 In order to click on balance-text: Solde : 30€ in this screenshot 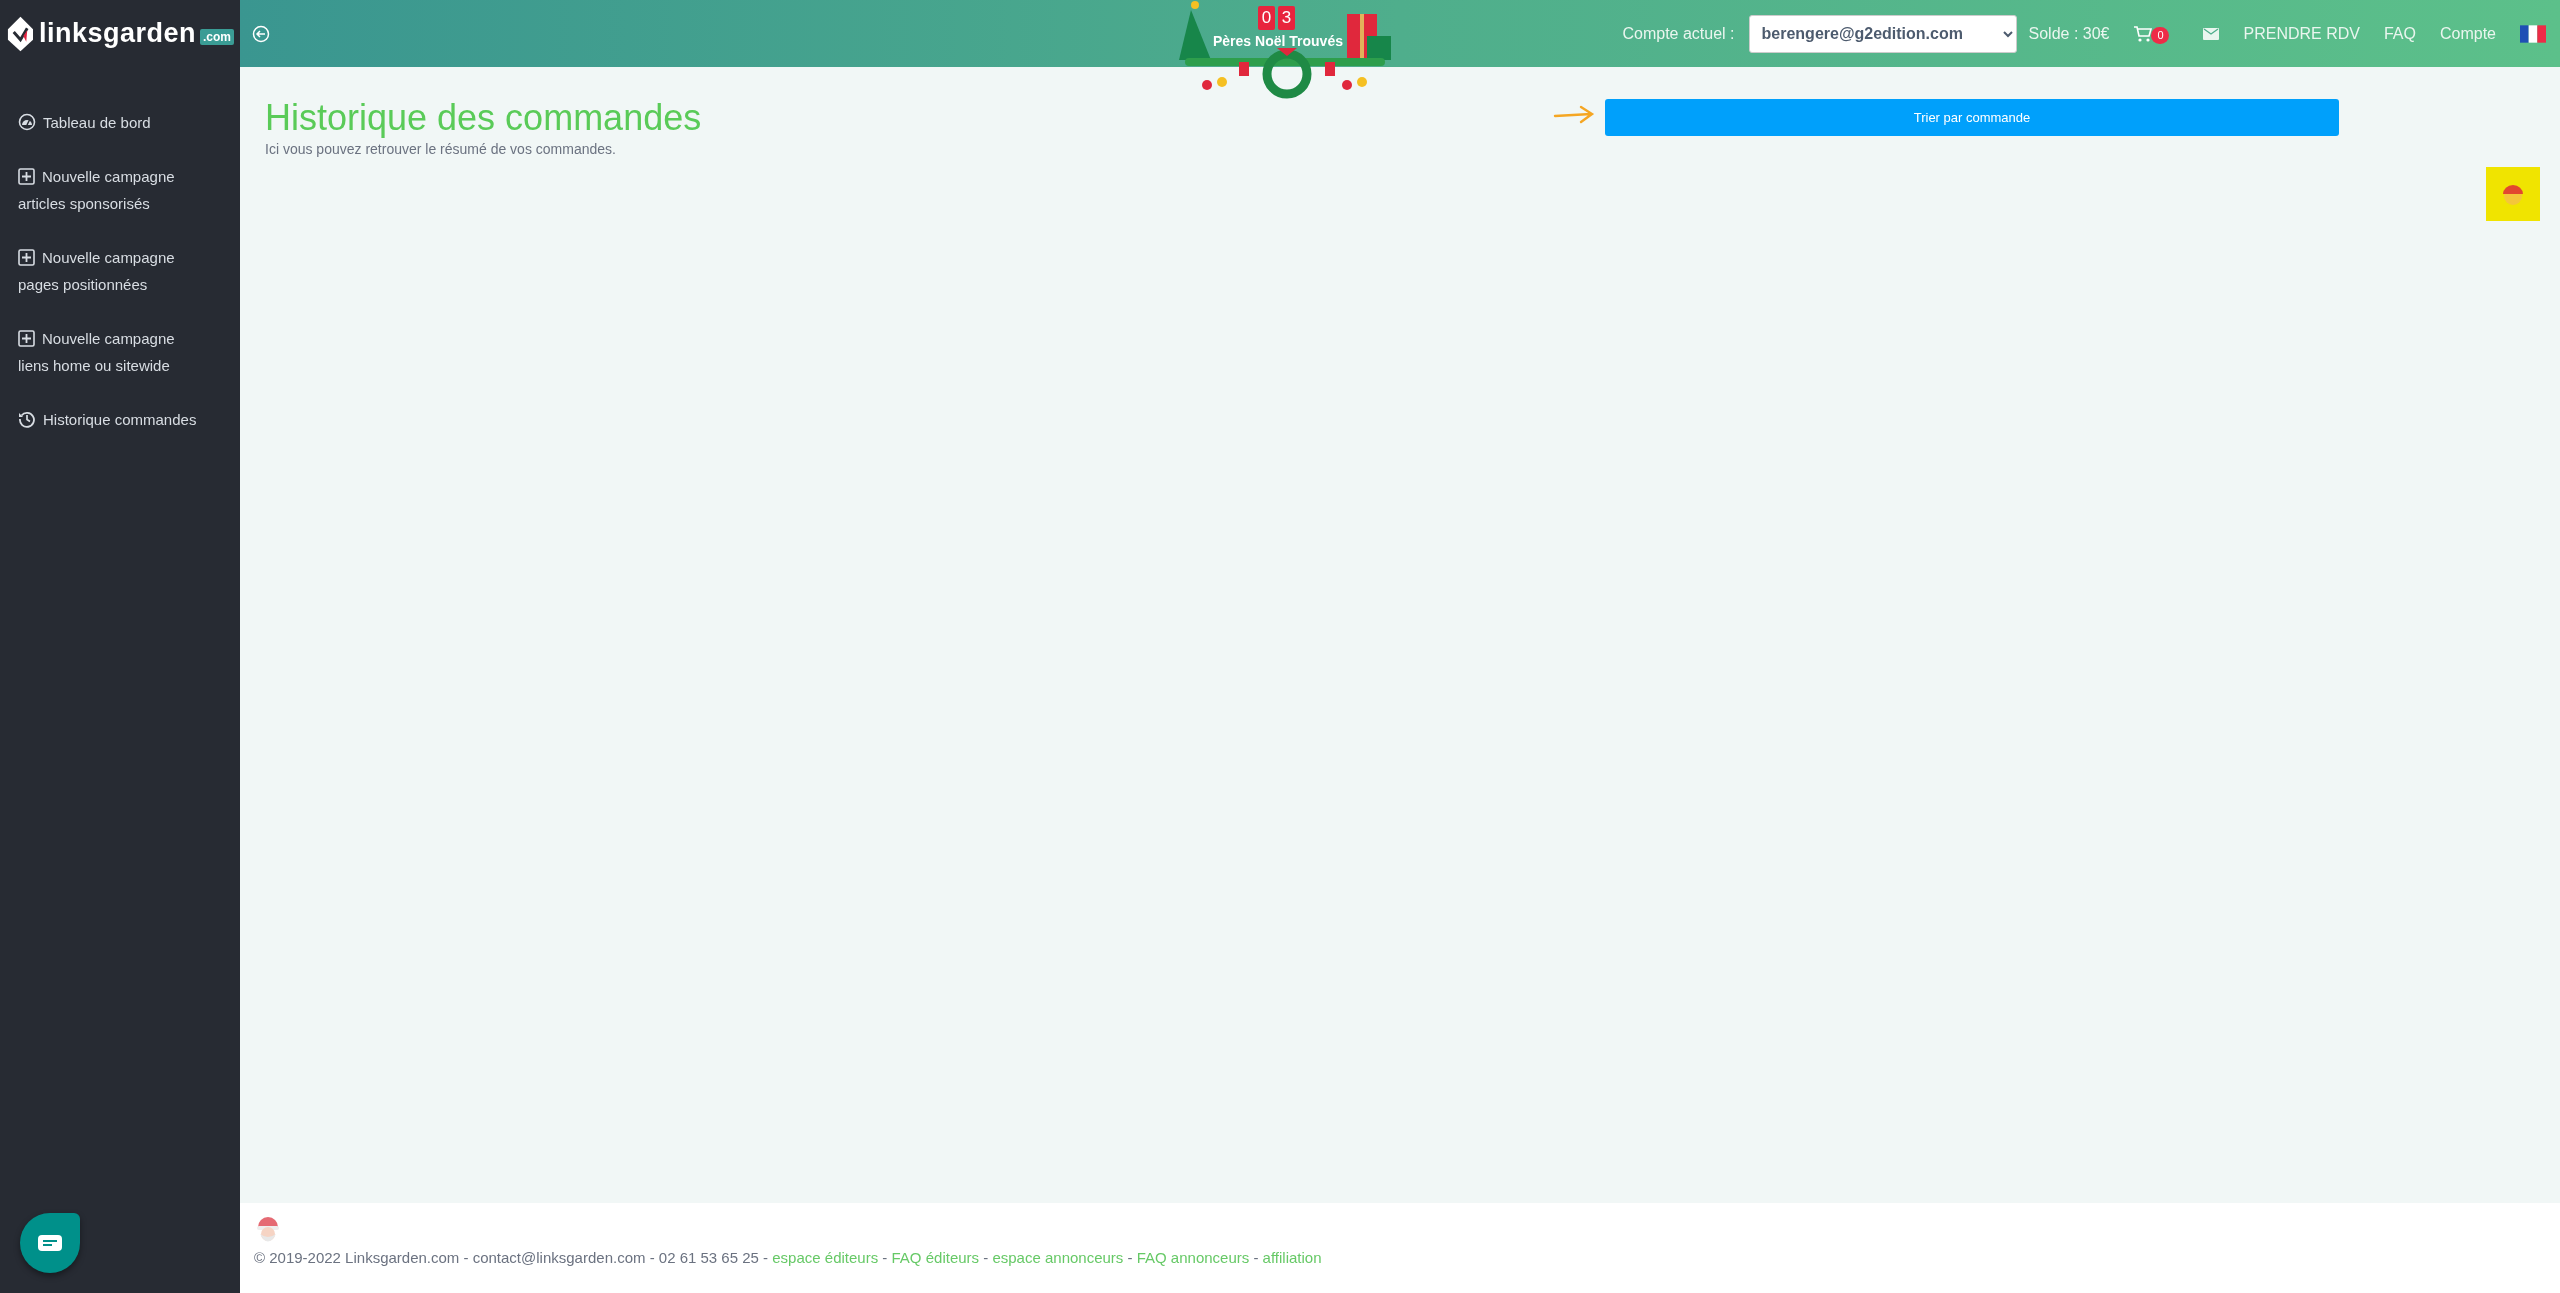, I will do `click(2069, 33)`.